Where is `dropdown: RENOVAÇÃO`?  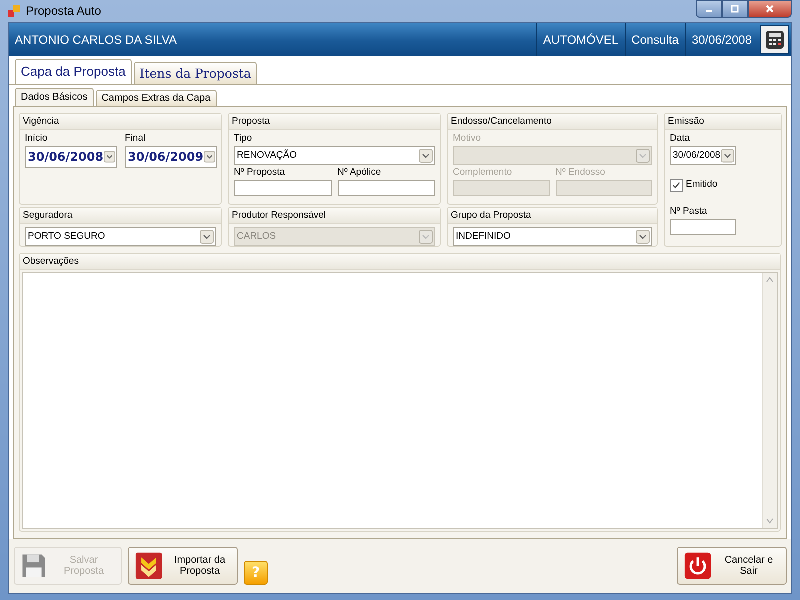
dropdown: RENOVAÇÃO is located at coordinates (334, 155).